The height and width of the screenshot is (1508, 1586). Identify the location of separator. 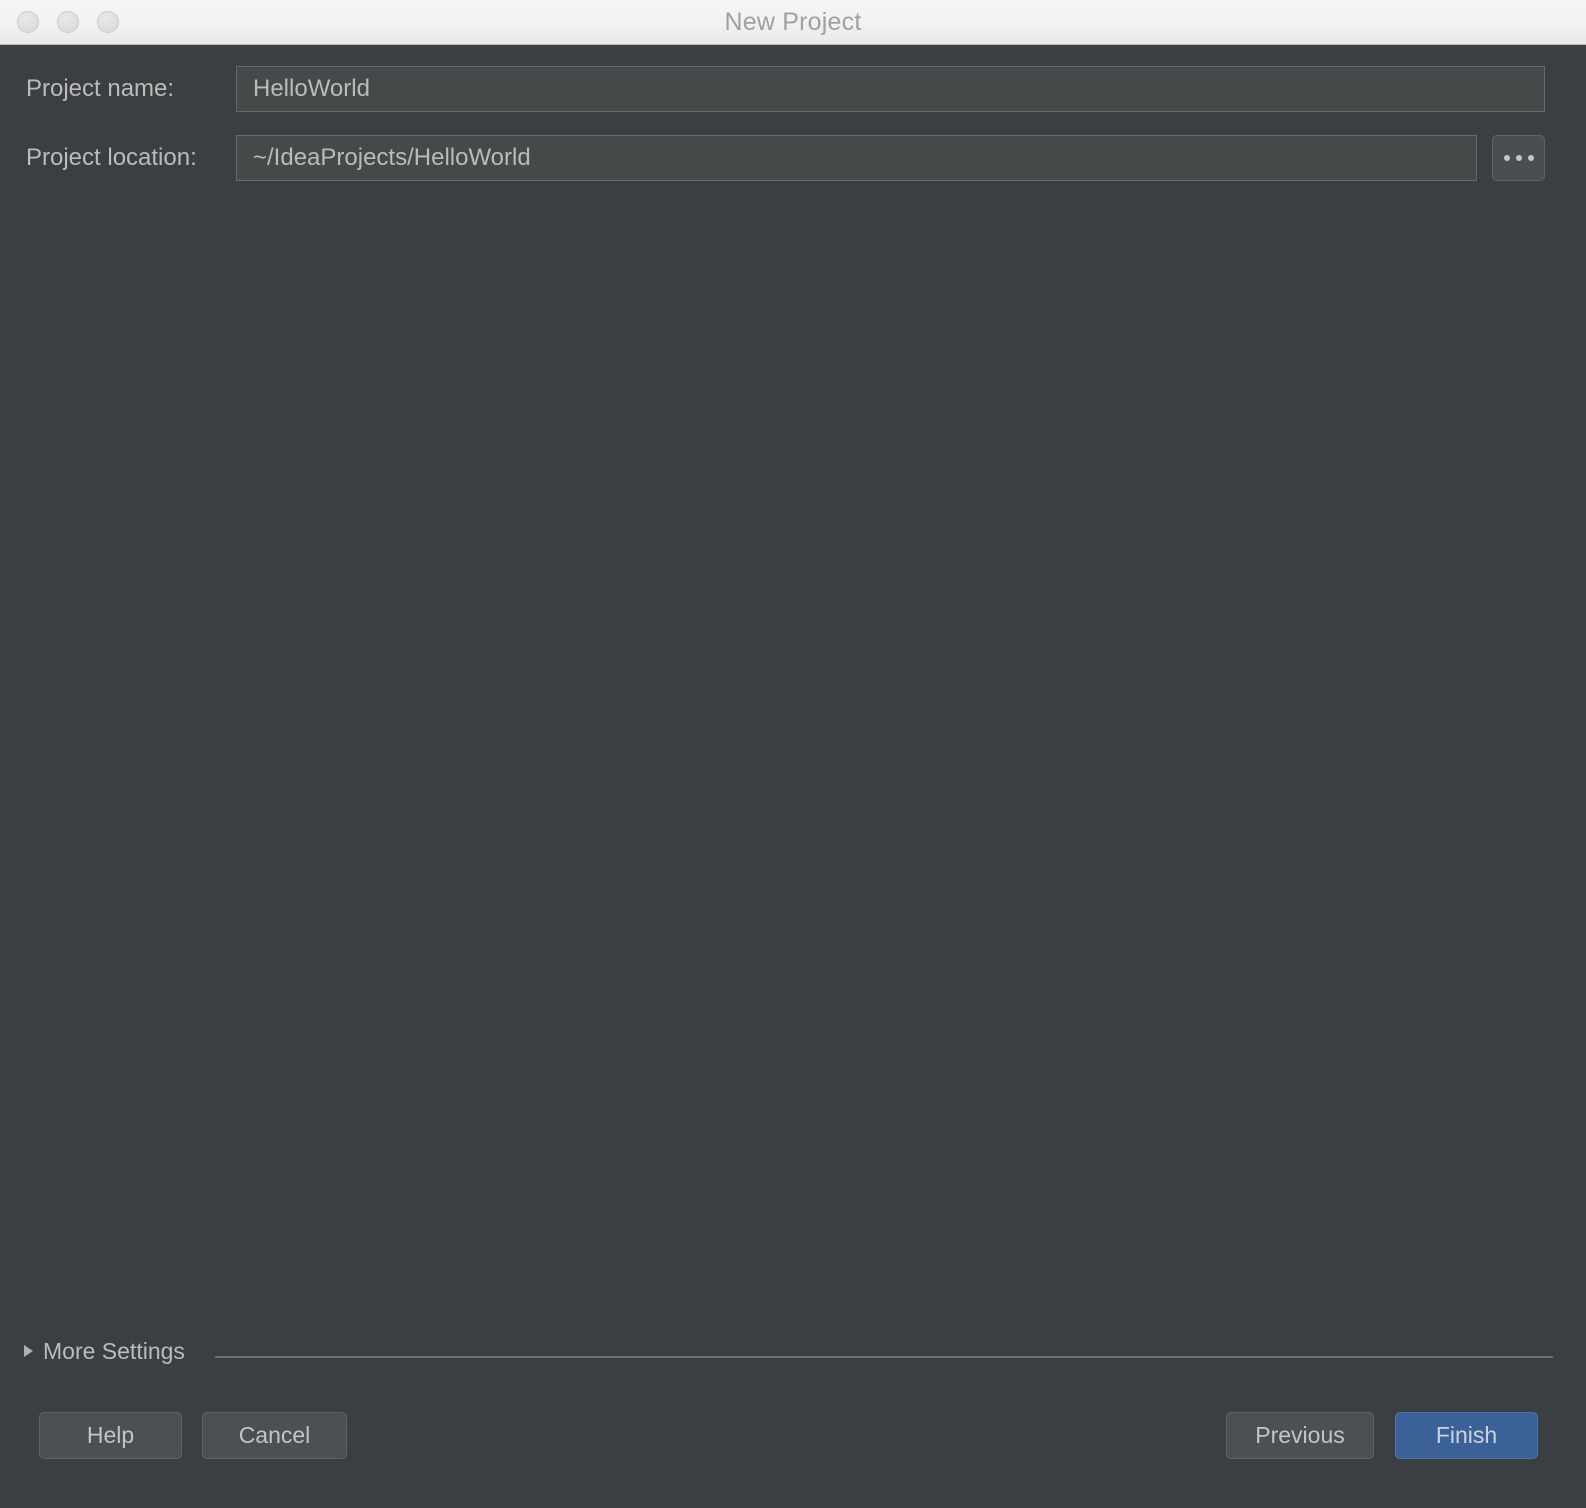
(884, 1357).